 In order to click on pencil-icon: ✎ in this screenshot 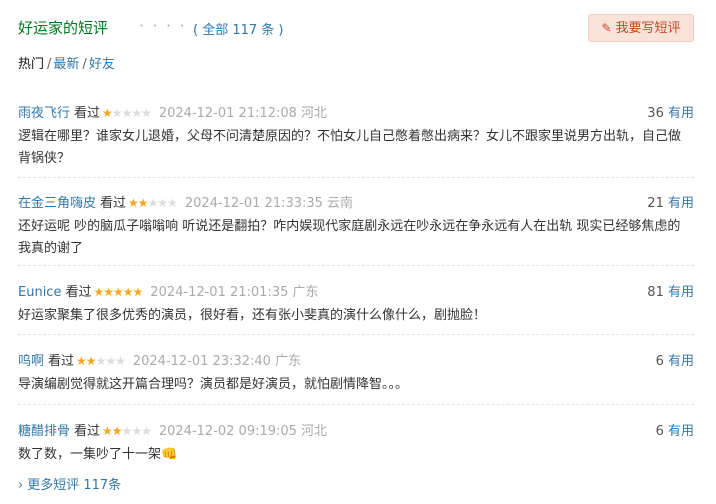, I will do `click(606, 28)`.